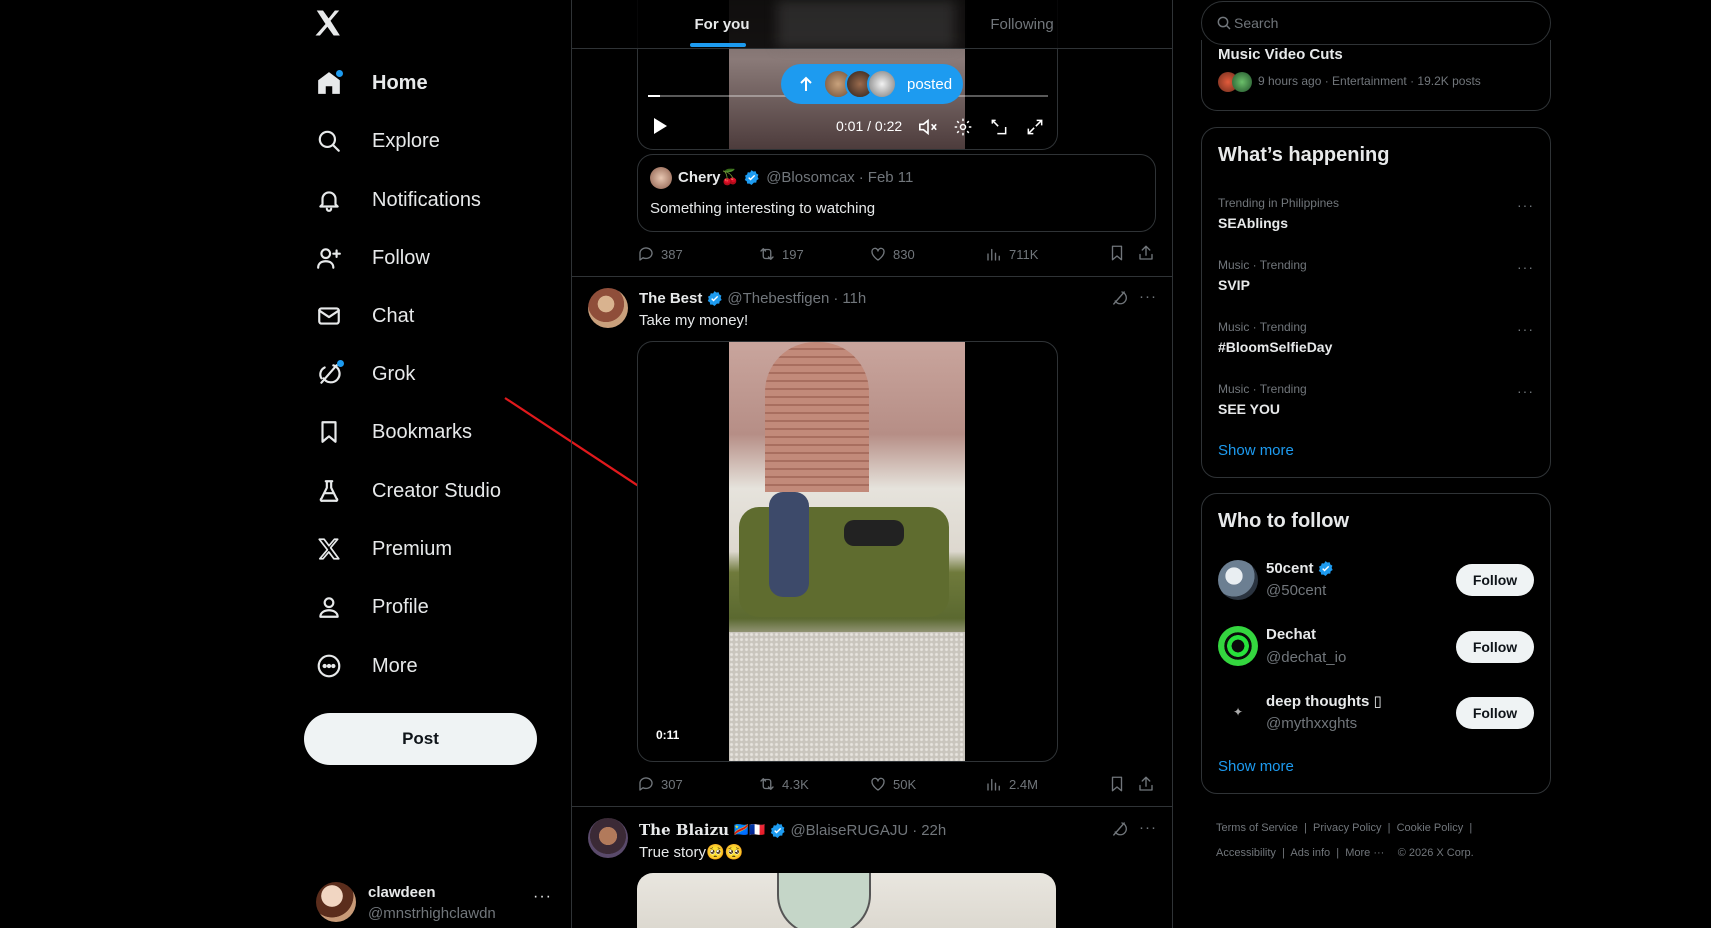 The image size is (1711, 928). What do you see at coordinates (660, 254) in the screenshot?
I see `reply-button: 387` at bounding box center [660, 254].